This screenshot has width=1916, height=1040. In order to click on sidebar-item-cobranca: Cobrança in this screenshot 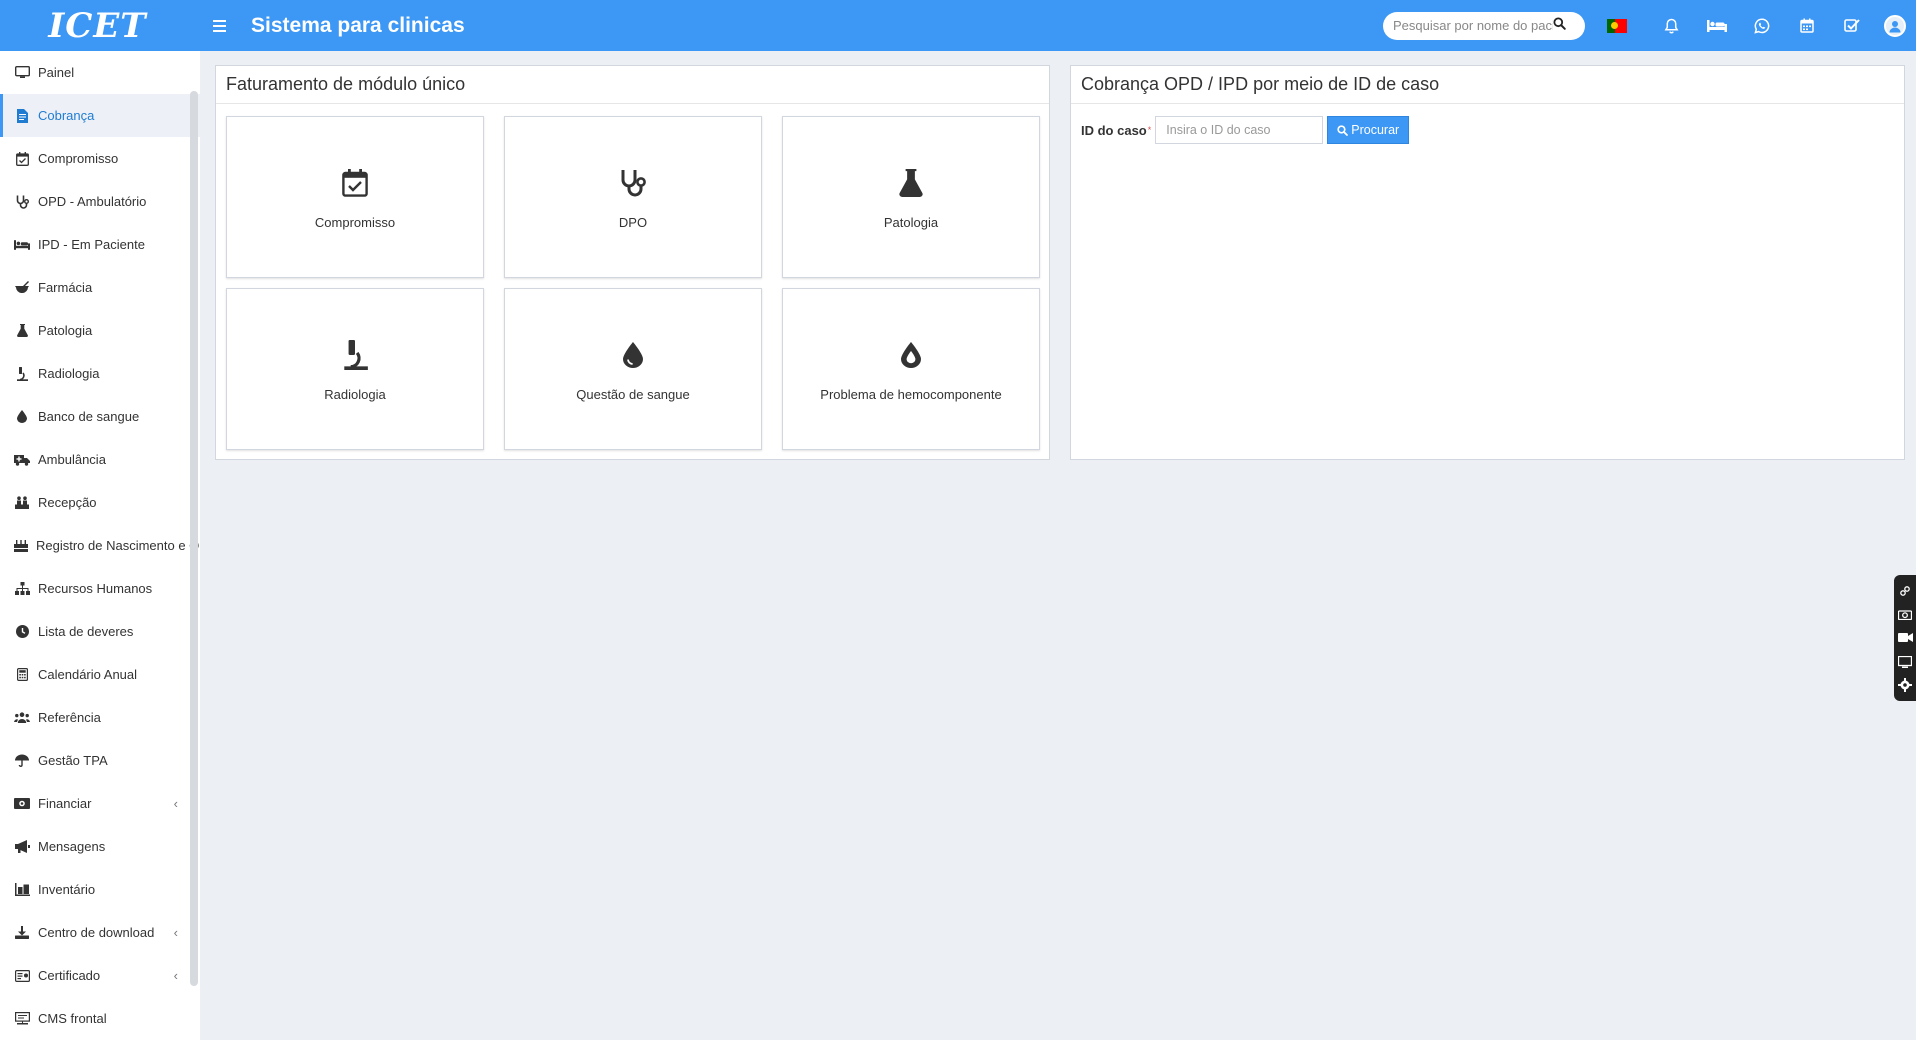, I will do `click(100, 115)`.